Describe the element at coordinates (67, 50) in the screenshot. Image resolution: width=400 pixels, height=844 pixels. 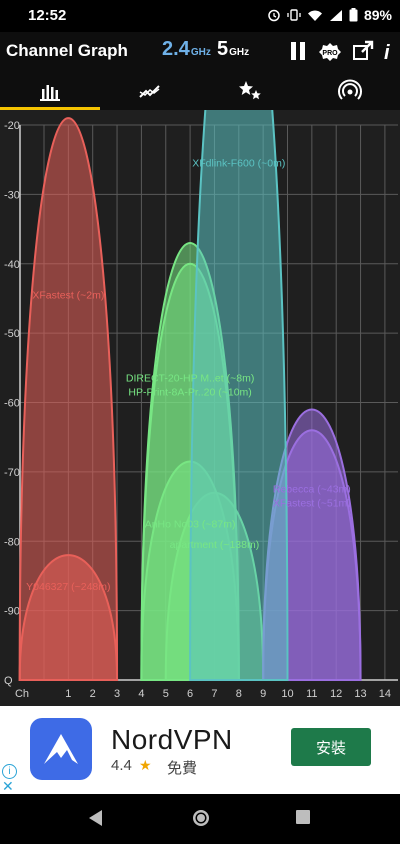
I see `page-title: Channel Graph` at that location.